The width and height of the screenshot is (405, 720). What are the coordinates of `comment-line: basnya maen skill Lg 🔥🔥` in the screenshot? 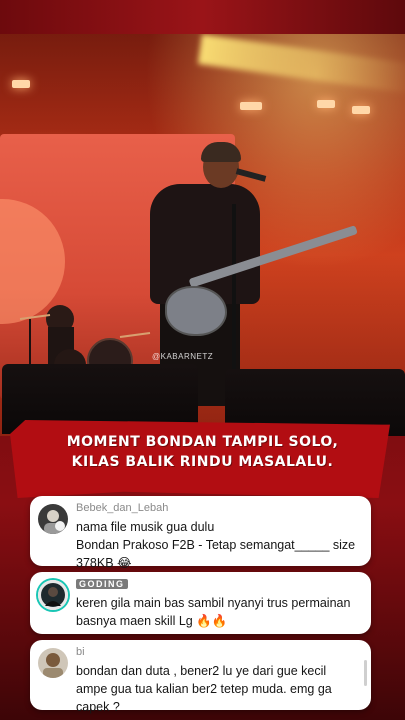 It's located at (152, 621).